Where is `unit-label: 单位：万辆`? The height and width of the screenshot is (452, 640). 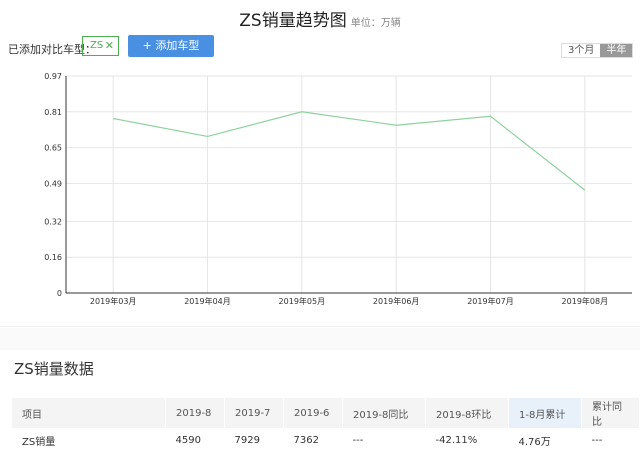
unit-label: 单位：万辆 is located at coordinates (375, 23).